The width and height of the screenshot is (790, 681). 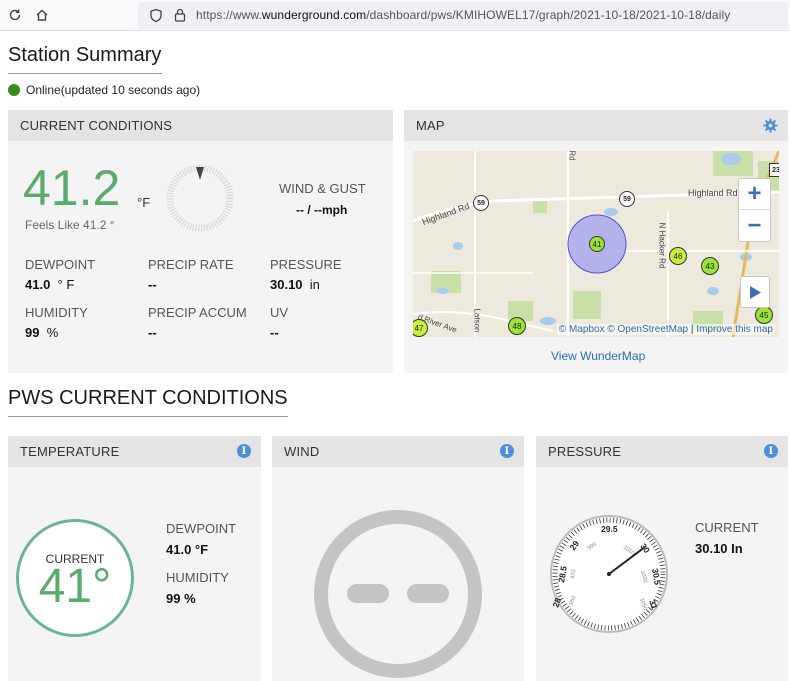 I want to click on road-label: Rd, so click(x=572, y=156).